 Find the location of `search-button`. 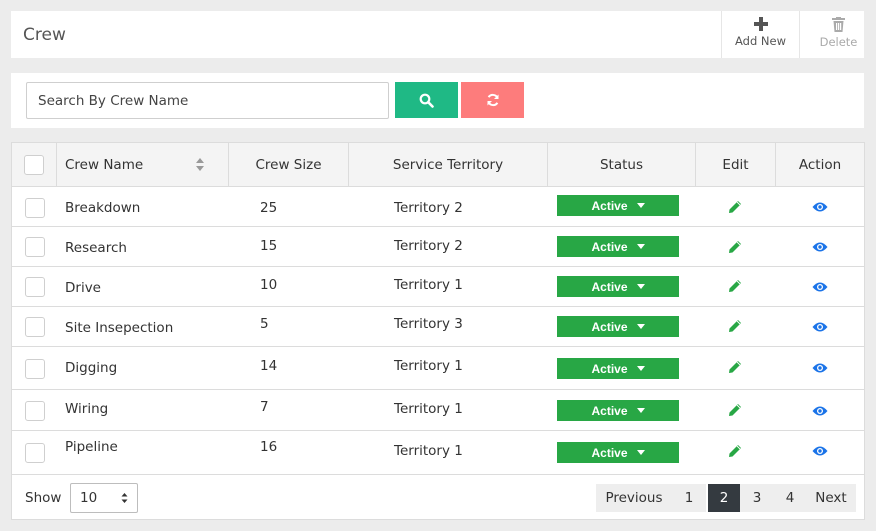

search-button is located at coordinates (426, 100).